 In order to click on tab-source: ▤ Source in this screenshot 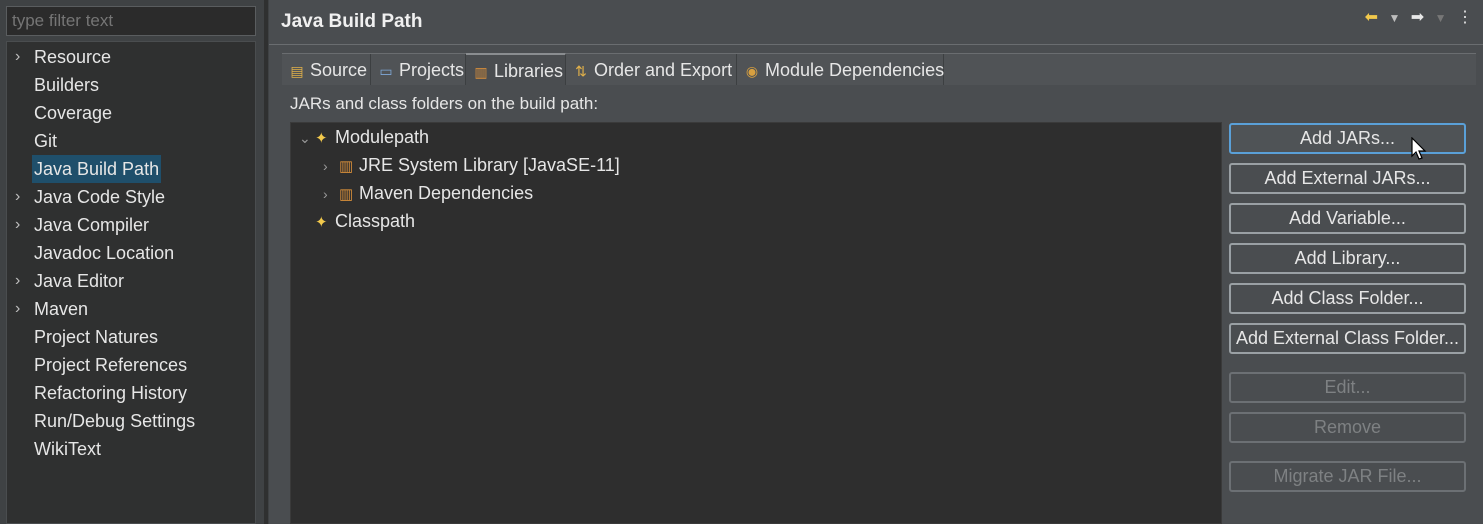, I will do `click(326, 70)`.